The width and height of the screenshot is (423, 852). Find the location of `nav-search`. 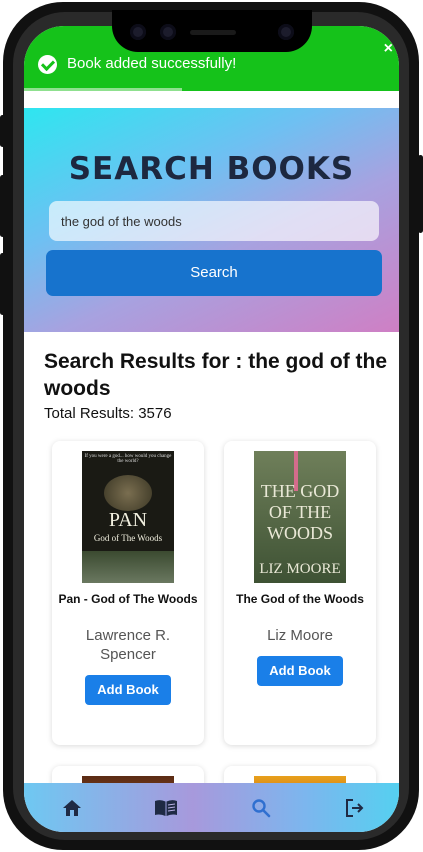

nav-search is located at coordinates (261, 808).